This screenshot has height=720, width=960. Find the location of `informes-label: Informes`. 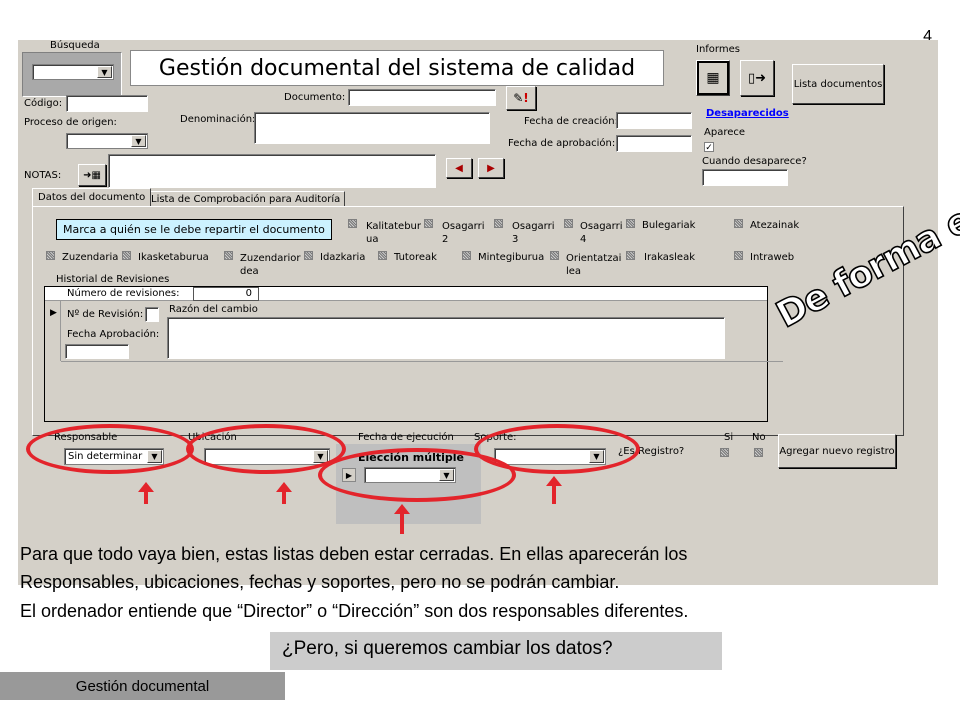

informes-label: Informes is located at coordinates (718, 49).